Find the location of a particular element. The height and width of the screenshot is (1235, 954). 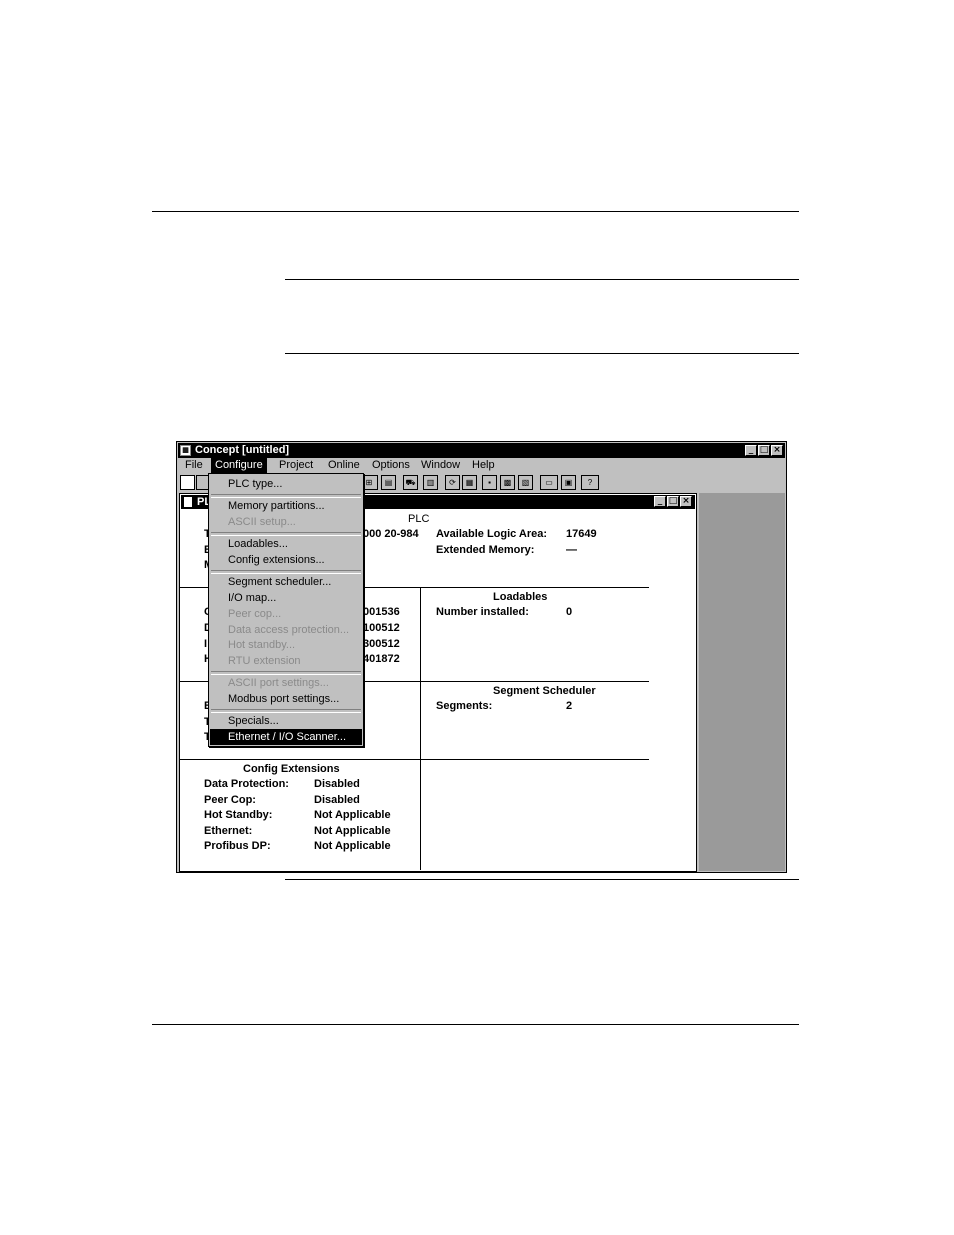

io-map-icon: ▦ is located at coordinates (469, 482).